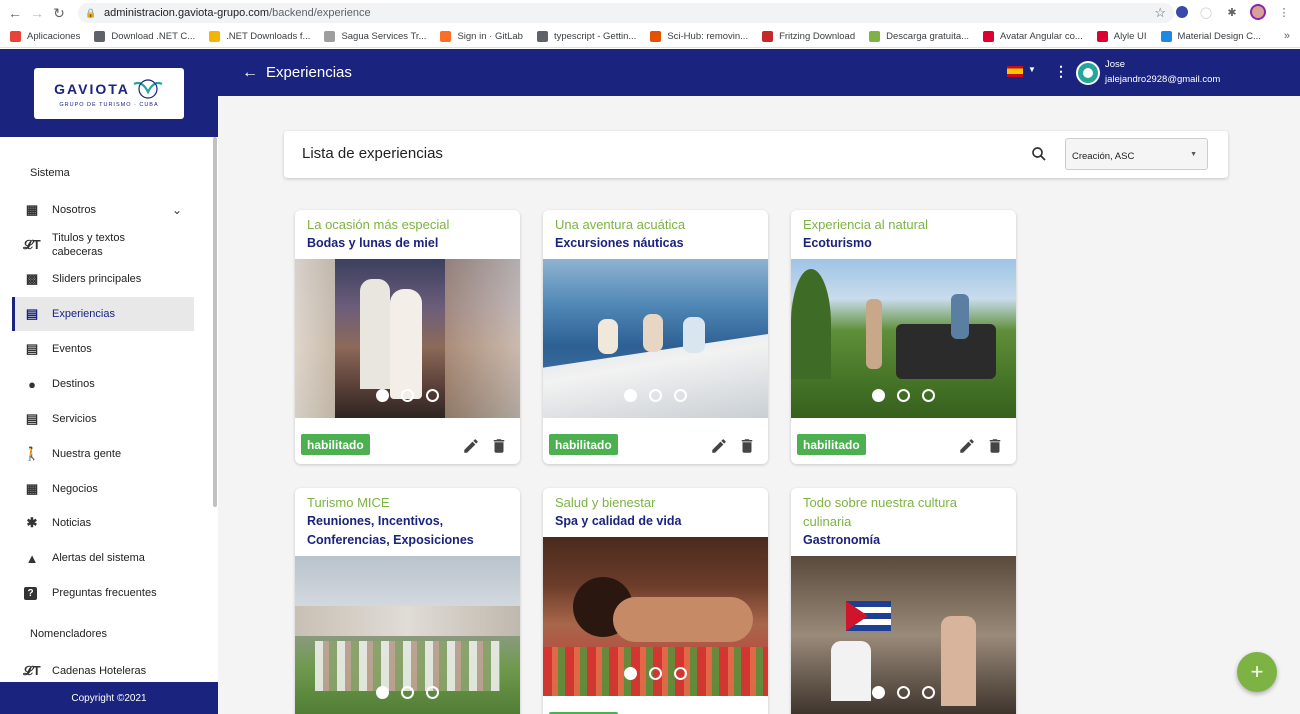 This screenshot has width=1300, height=714. What do you see at coordinates (103, 245) in the screenshot?
I see `sidebar-item-titulos: 𝓛T Titulos y textos cabeceras` at bounding box center [103, 245].